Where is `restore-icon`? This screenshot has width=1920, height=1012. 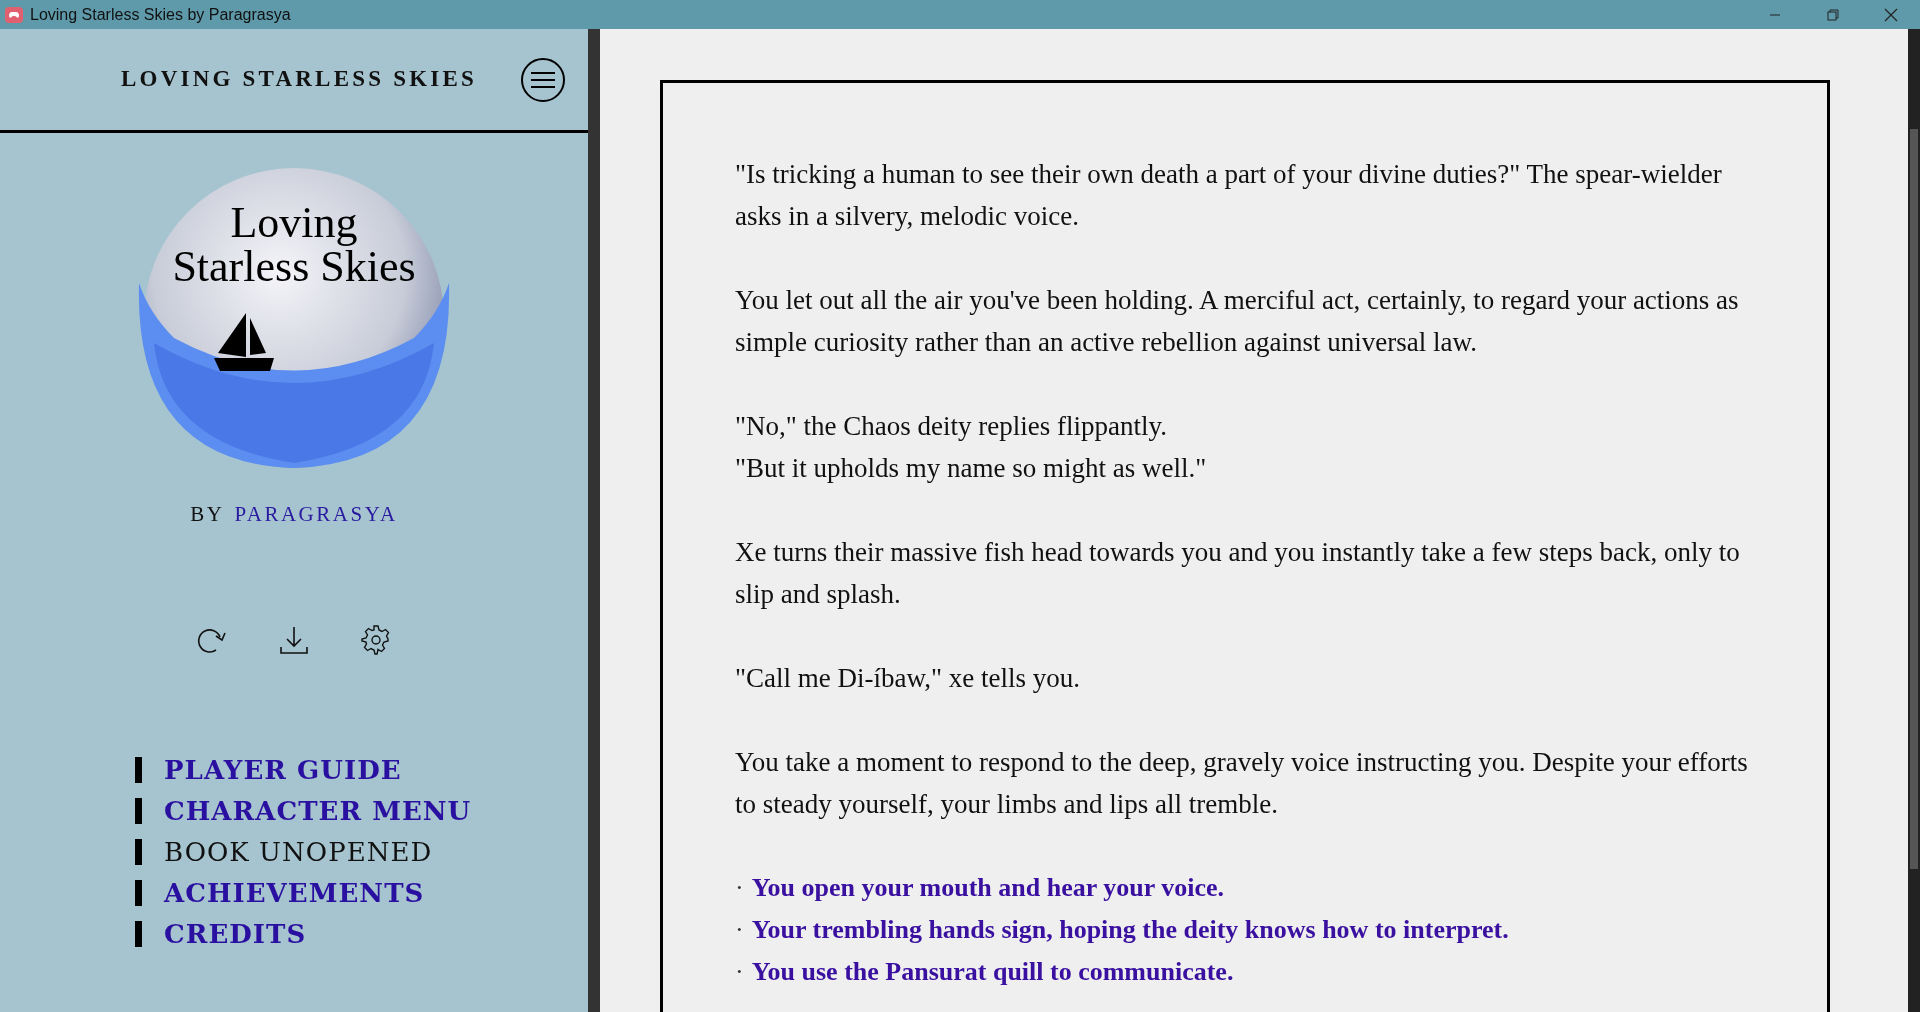 restore-icon is located at coordinates (1833, 14).